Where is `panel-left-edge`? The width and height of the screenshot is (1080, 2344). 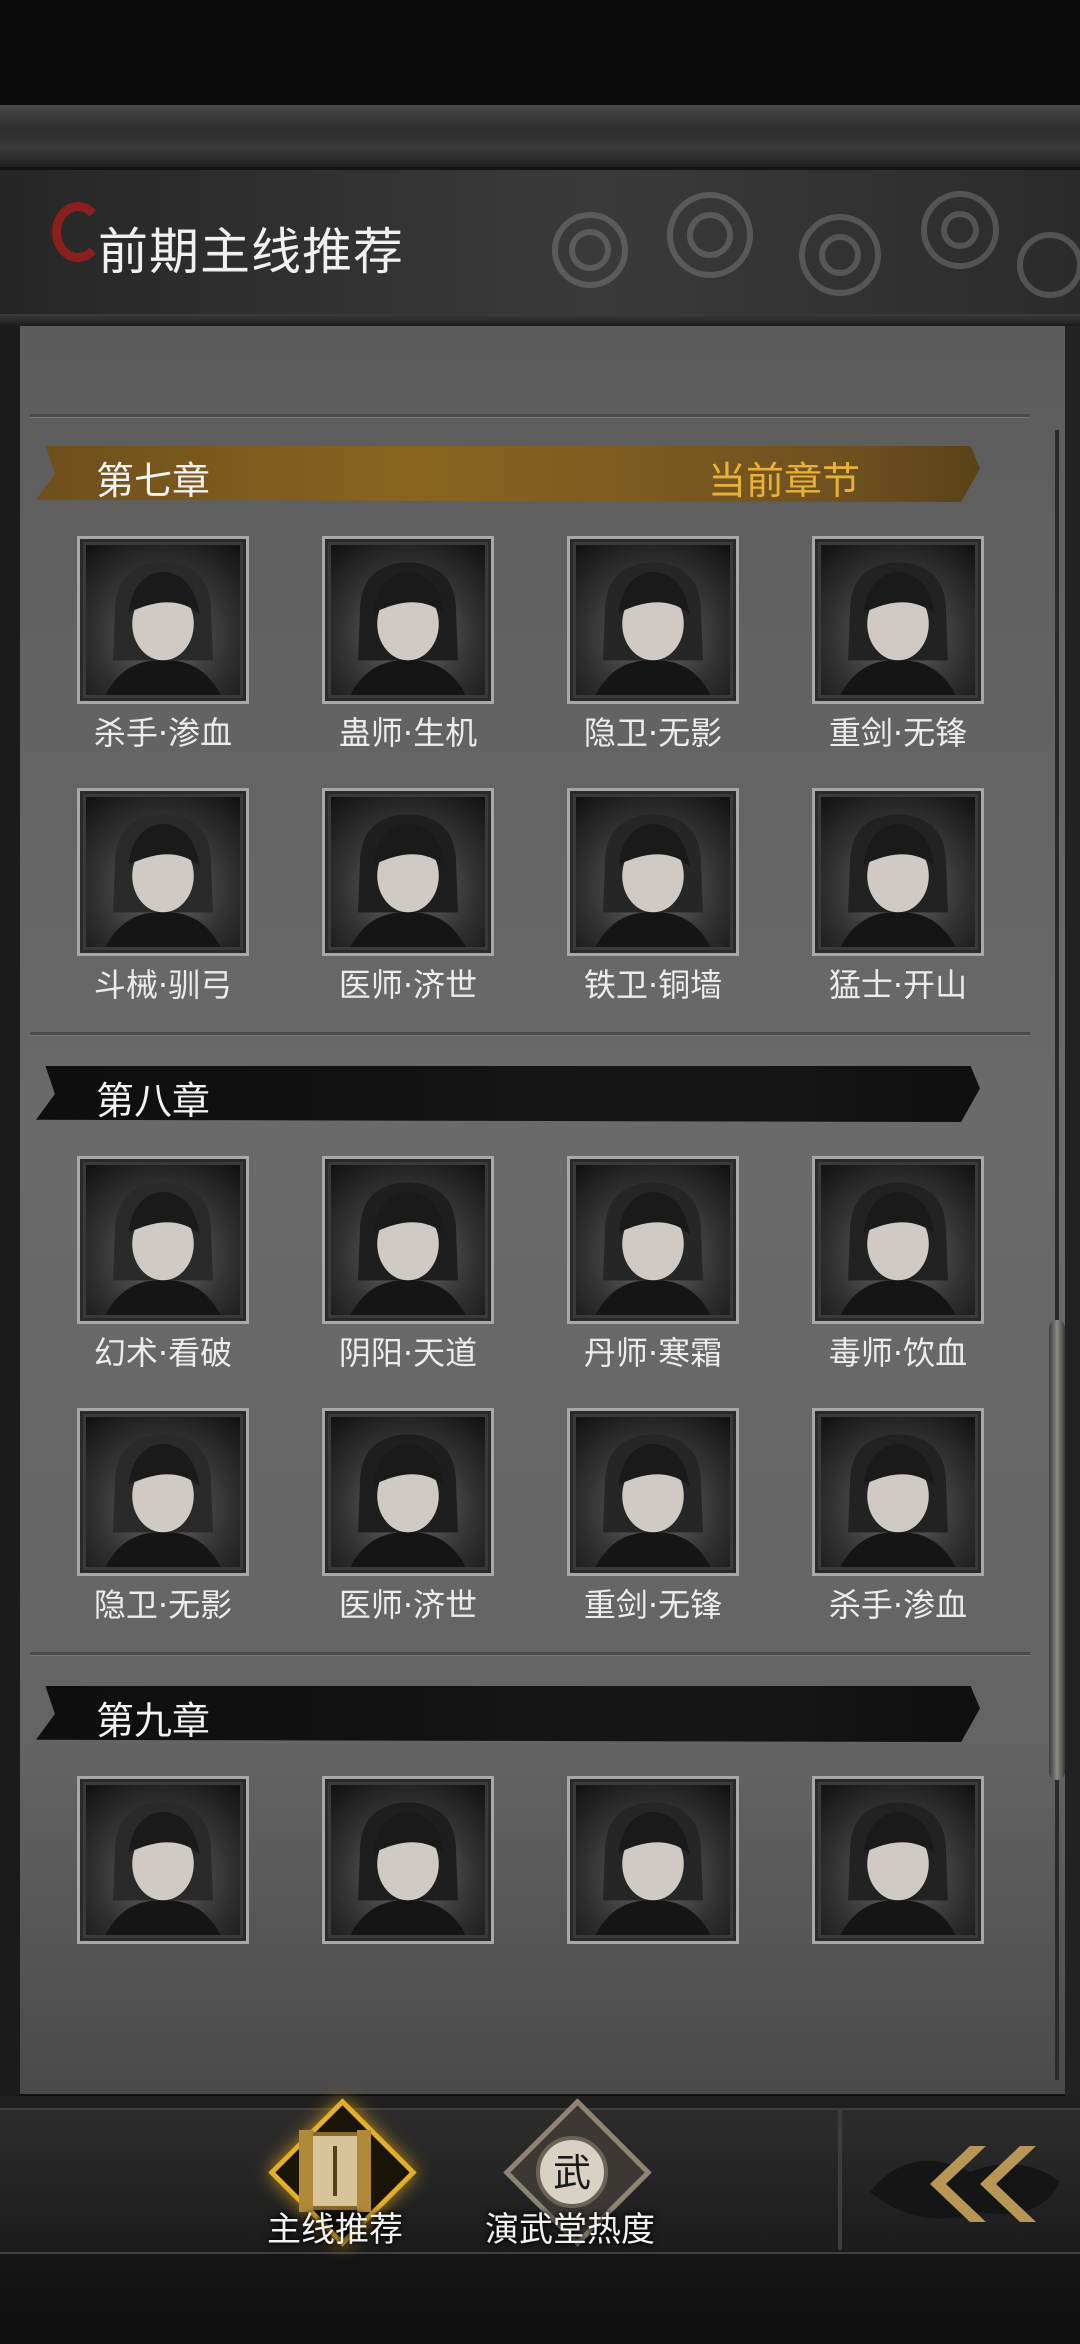 panel-left-edge is located at coordinates (10, 1211).